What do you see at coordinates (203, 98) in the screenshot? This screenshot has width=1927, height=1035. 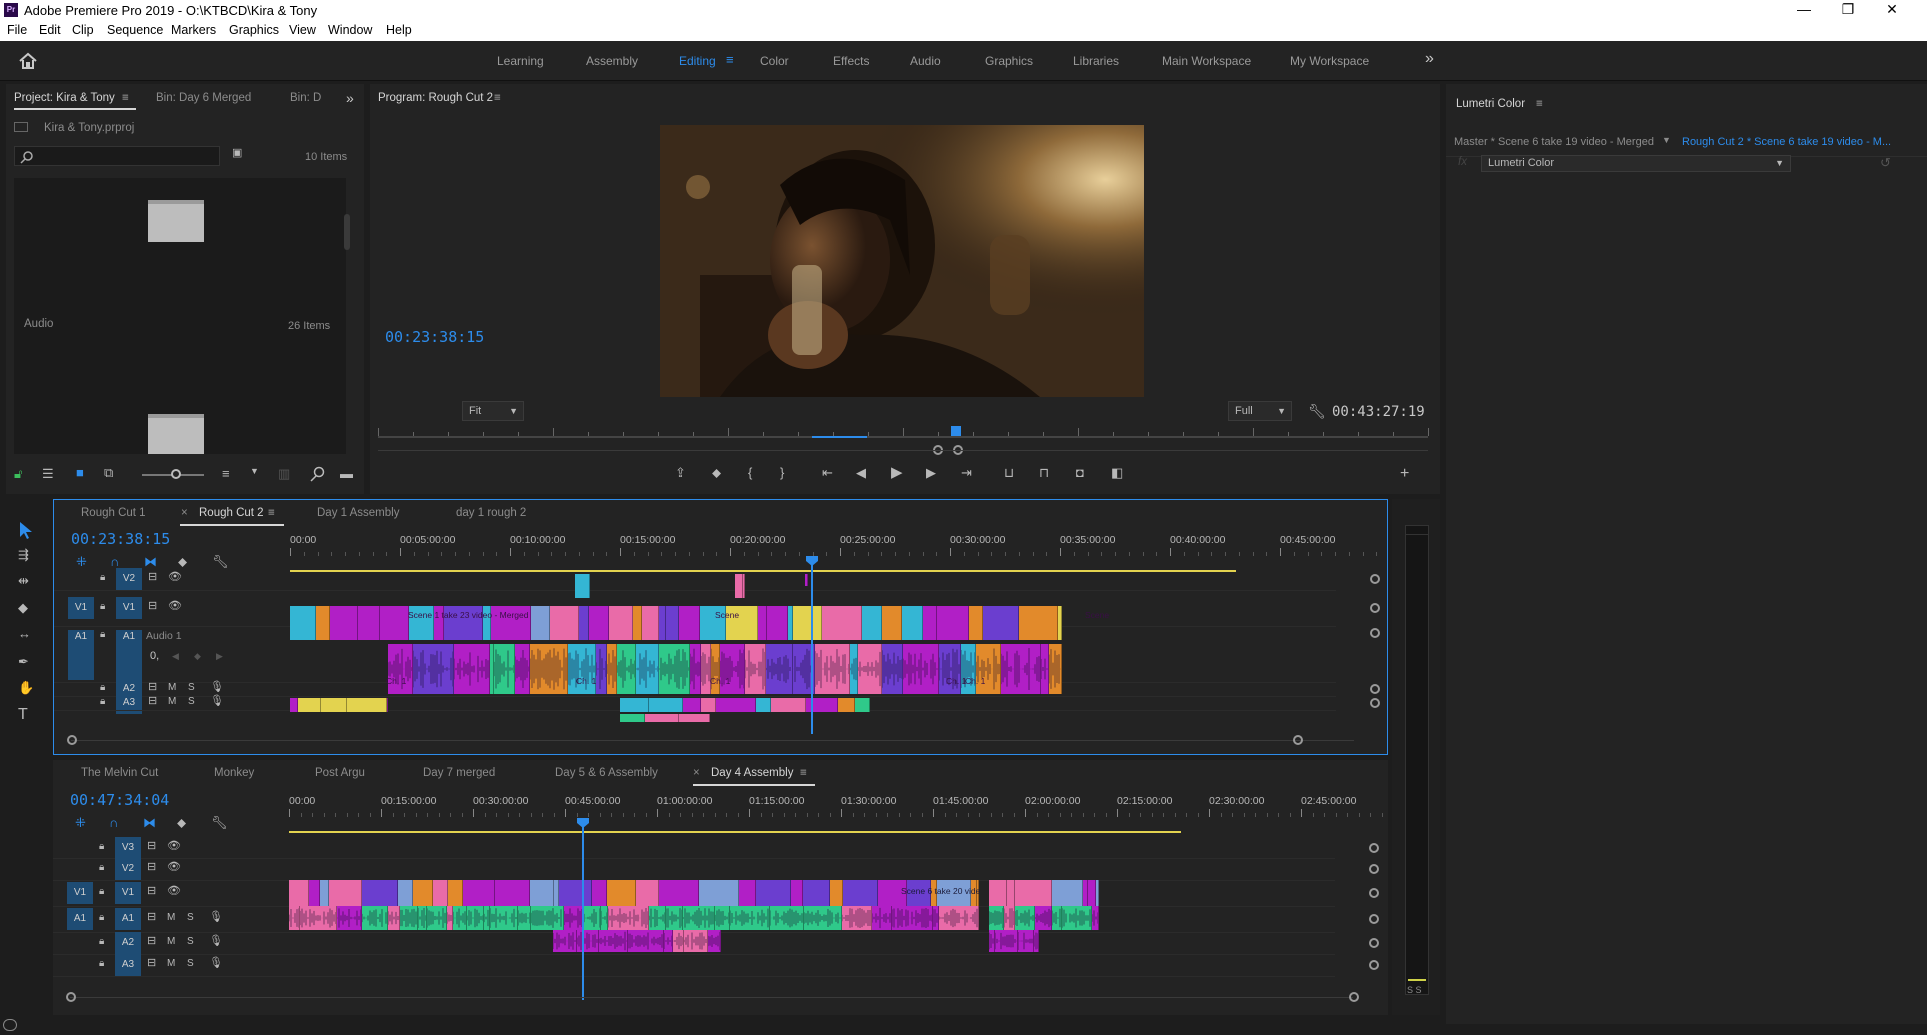 I see `tab-bin-day6: Bin: Day 6 Merged` at bounding box center [203, 98].